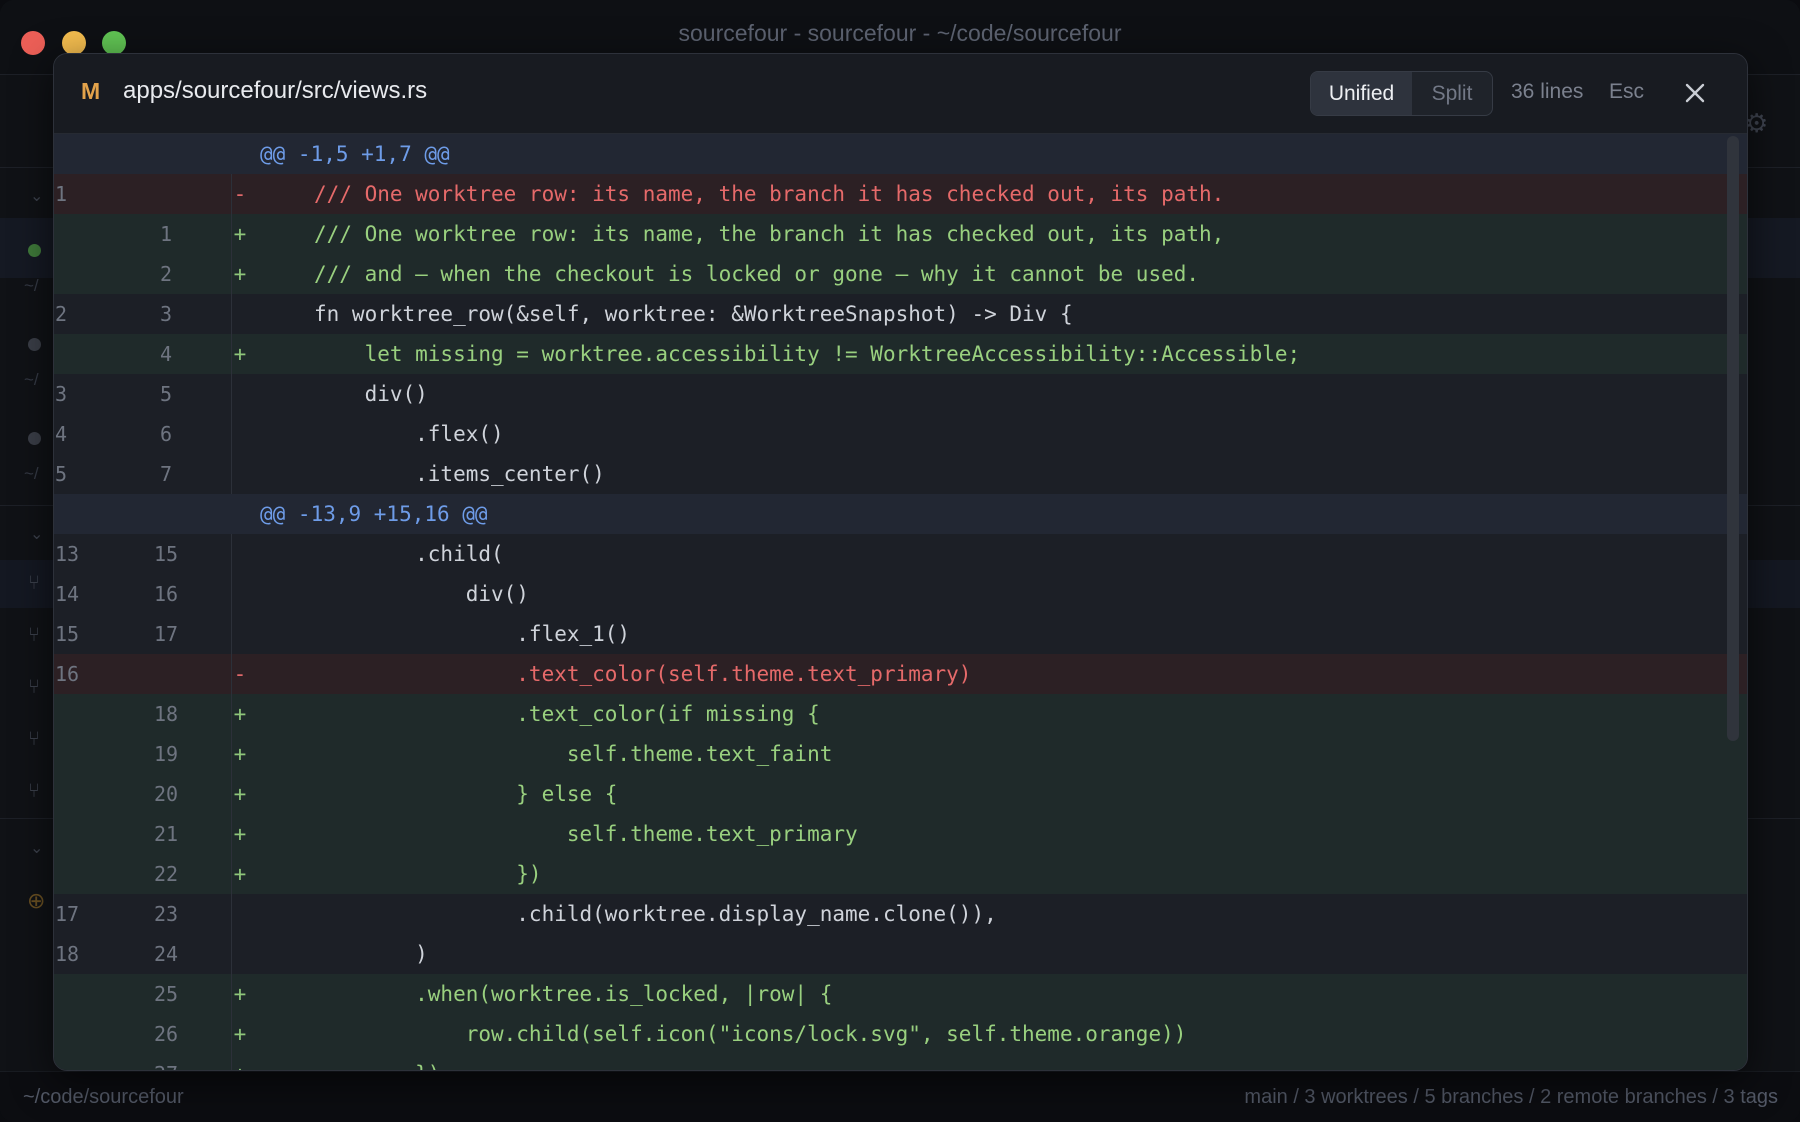 This screenshot has height=1122, width=1800. What do you see at coordinates (166, 834) in the screenshot?
I see `new-line-number: 21` at bounding box center [166, 834].